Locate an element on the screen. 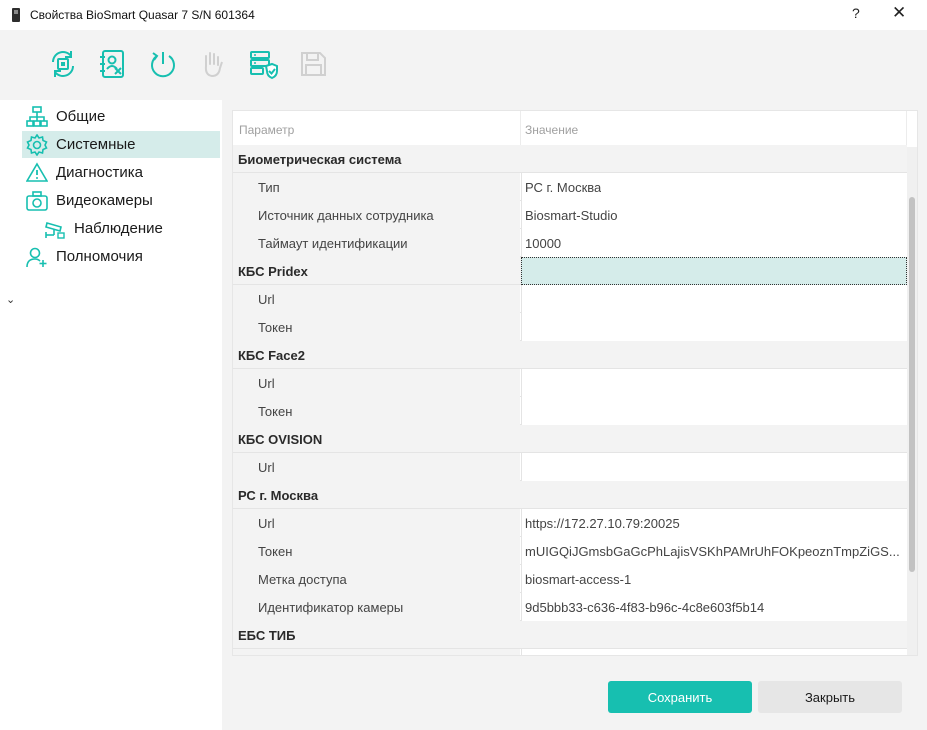 The width and height of the screenshot is (927, 730). sidebar-item-general: Общие is located at coordinates (121, 116).